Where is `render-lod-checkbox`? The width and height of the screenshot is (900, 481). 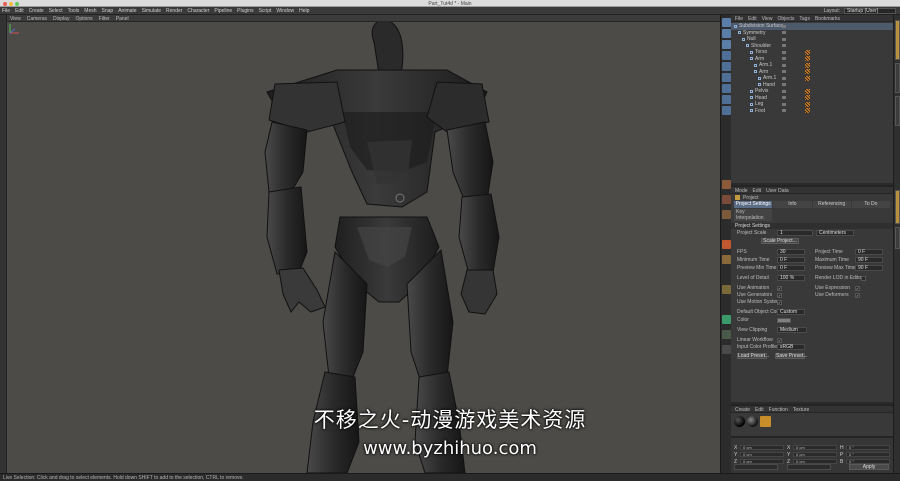 render-lod-checkbox is located at coordinates (863, 278).